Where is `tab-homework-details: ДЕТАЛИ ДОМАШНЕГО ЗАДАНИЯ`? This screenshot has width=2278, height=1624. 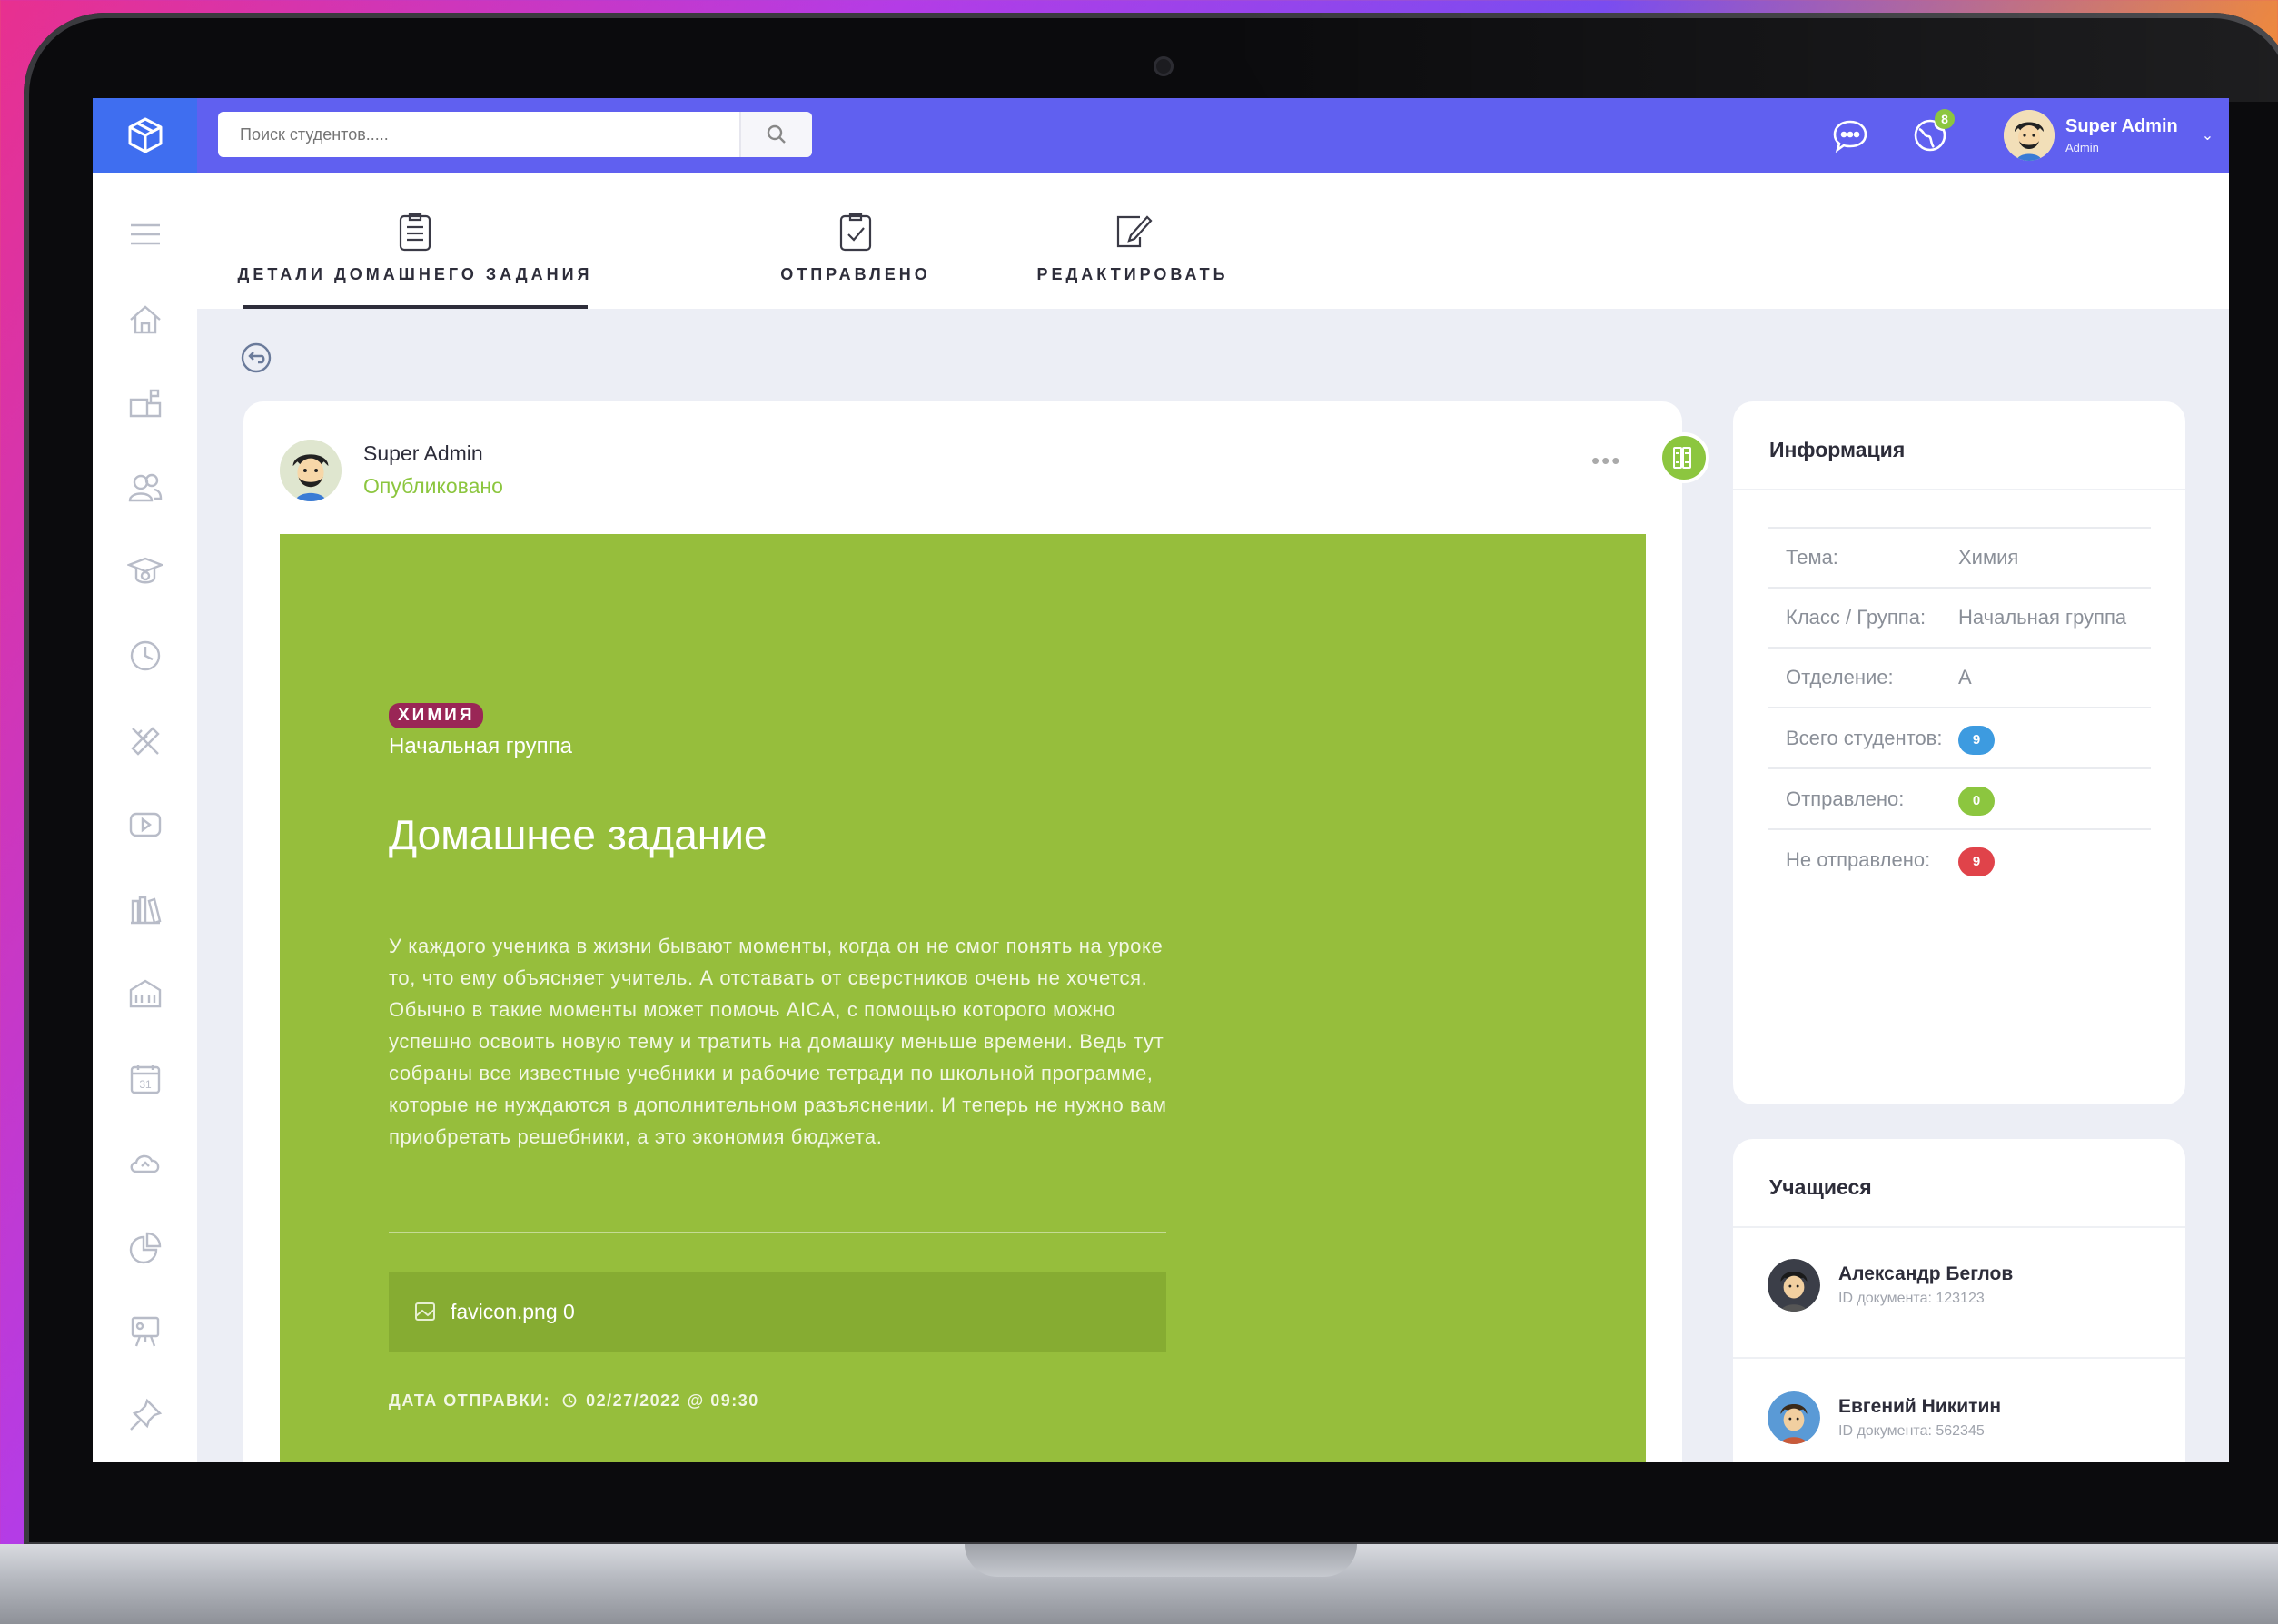 tab-homework-details: ДЕТАЛИ ДОМАШНЕГО ЗАДАНИЯ is located at coordinates (413, 241).